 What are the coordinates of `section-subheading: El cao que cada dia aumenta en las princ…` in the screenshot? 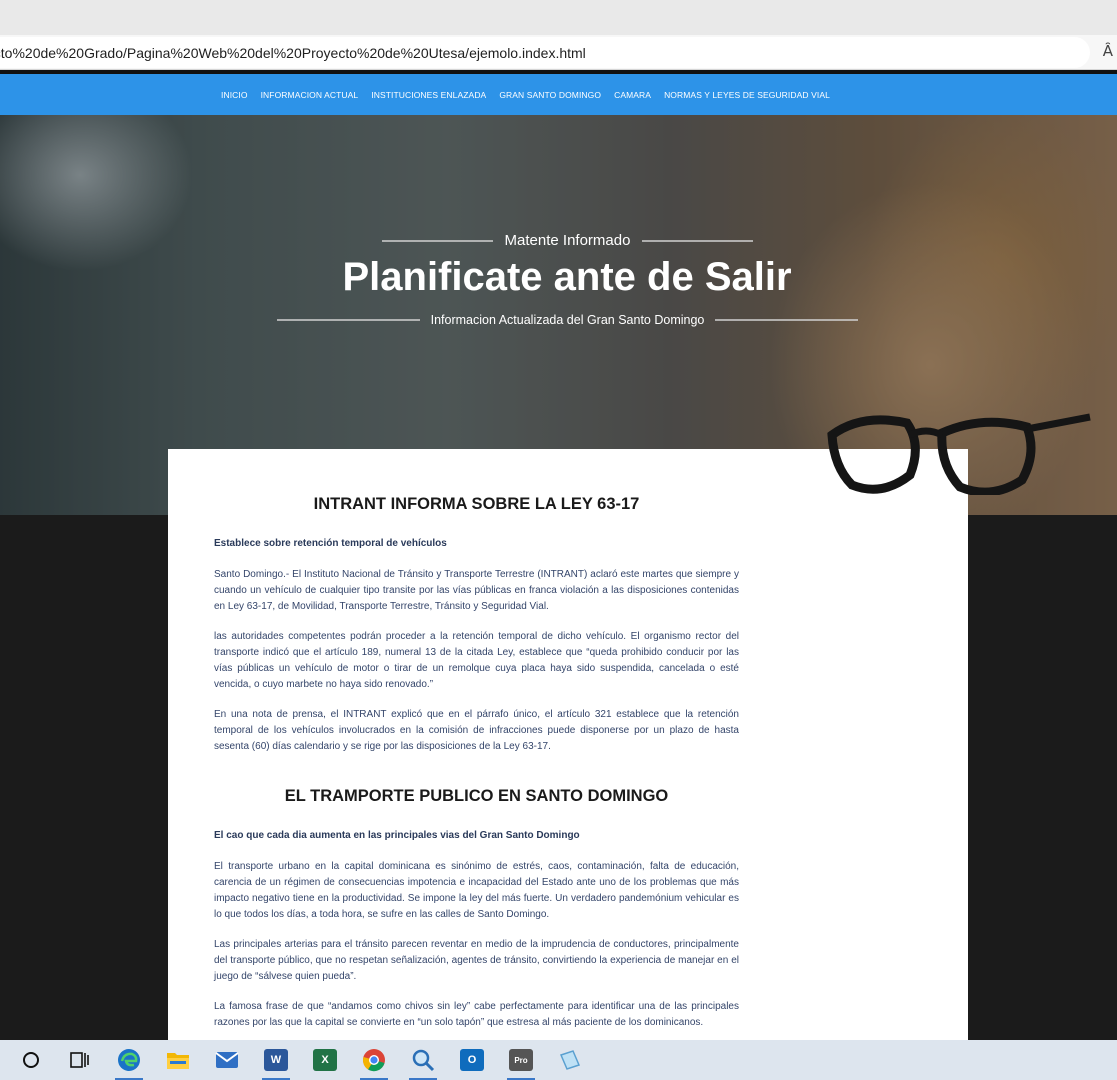 It's located at (397, 835).